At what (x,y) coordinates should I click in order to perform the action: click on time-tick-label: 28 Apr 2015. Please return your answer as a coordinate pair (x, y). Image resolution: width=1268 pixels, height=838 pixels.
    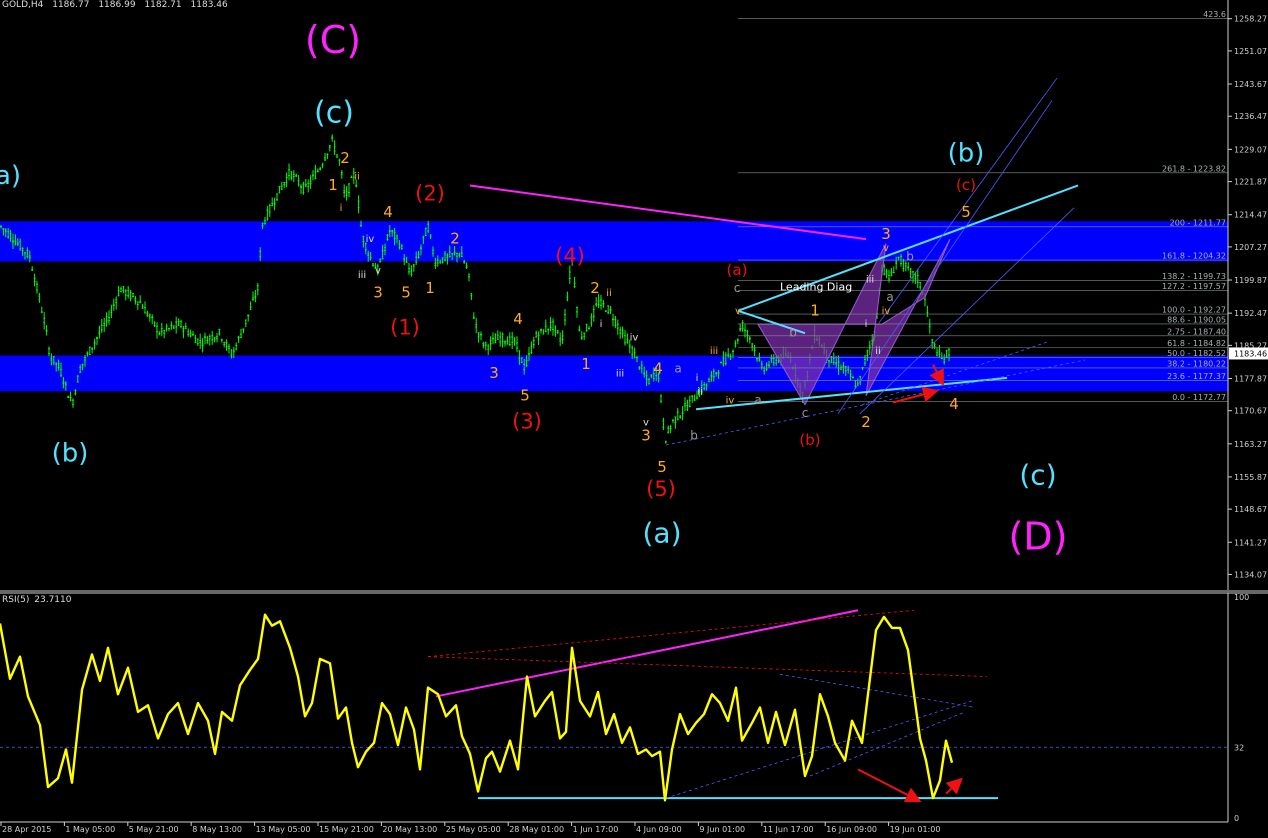
    Looking at the image, I should click on (26, 829).